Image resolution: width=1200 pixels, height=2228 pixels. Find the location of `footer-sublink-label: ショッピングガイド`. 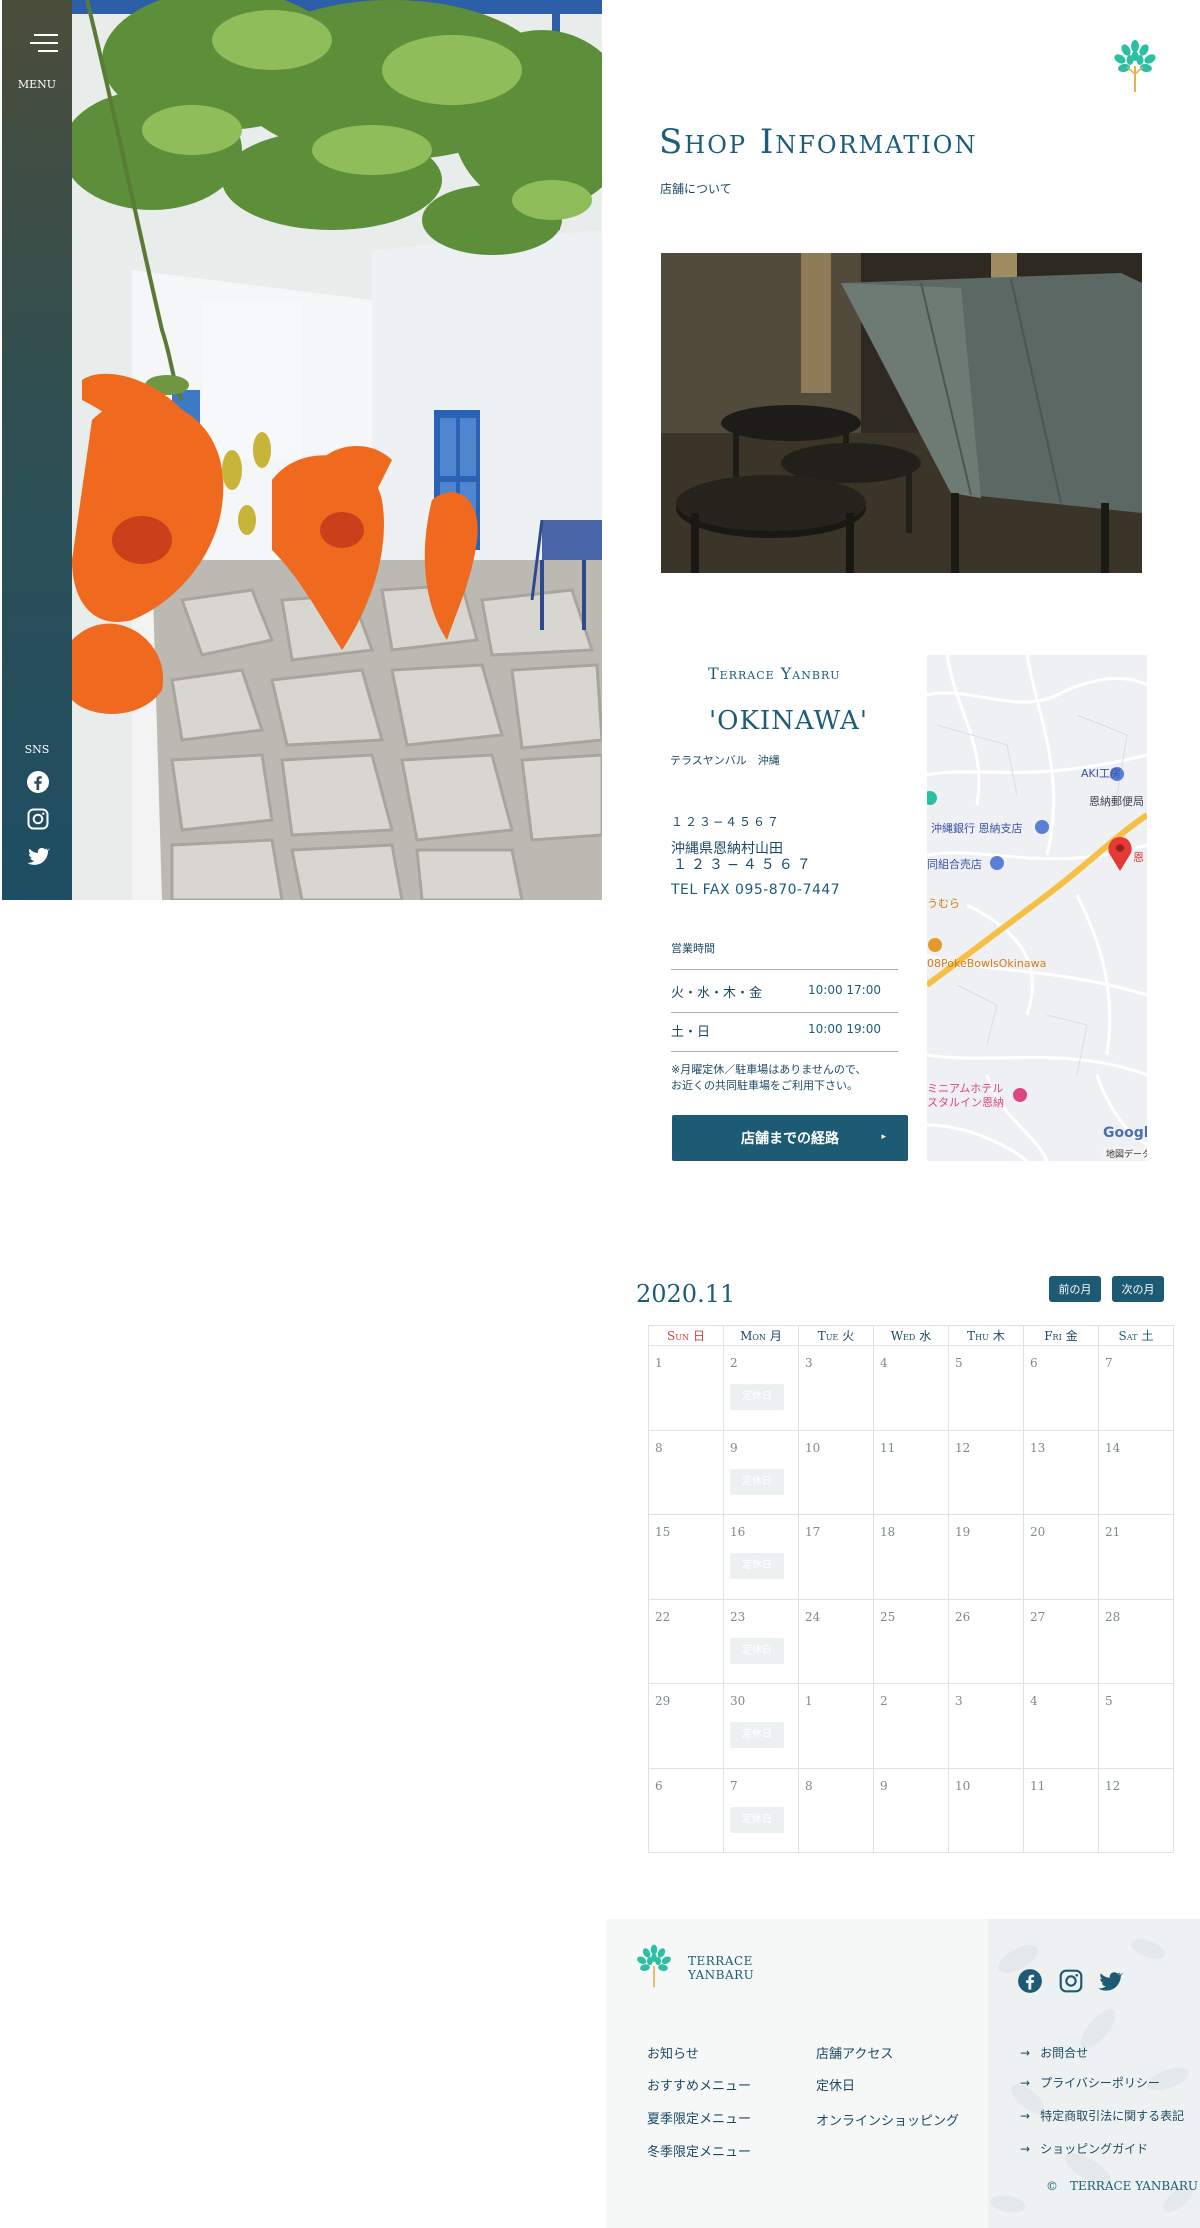

footer-sublink-label: ショッピングガイド is located at coordinates (1094, 2149).